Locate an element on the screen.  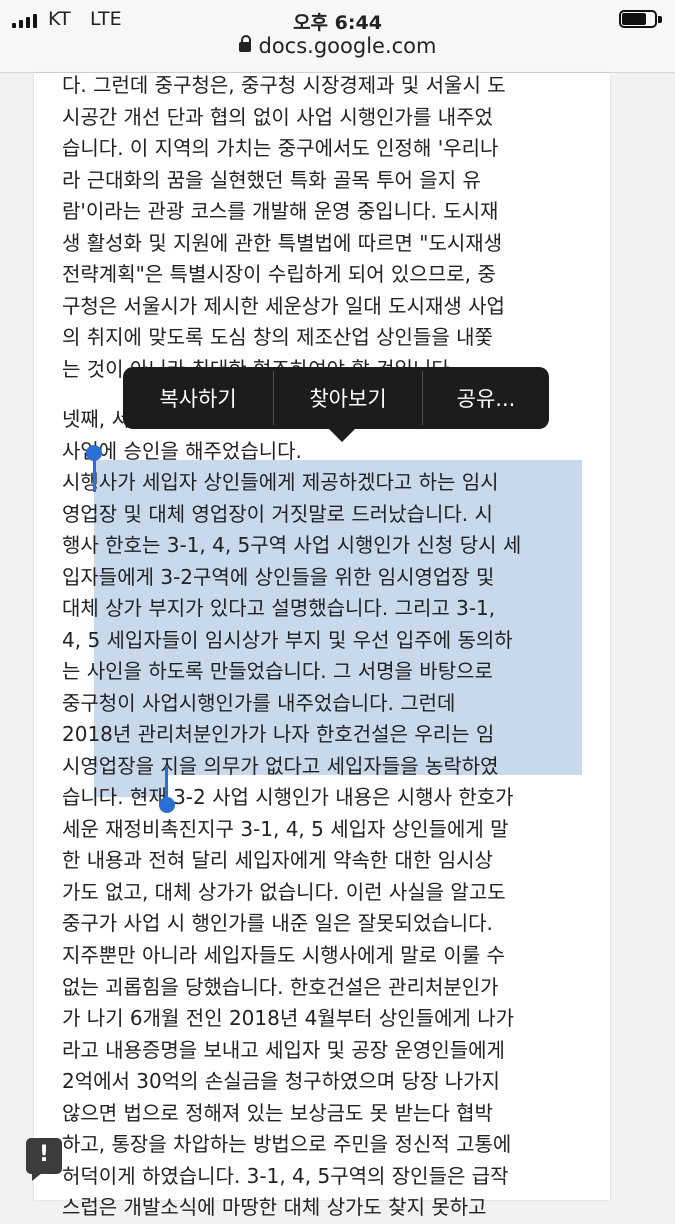
battery-icon is located at coordinates (641, 20).